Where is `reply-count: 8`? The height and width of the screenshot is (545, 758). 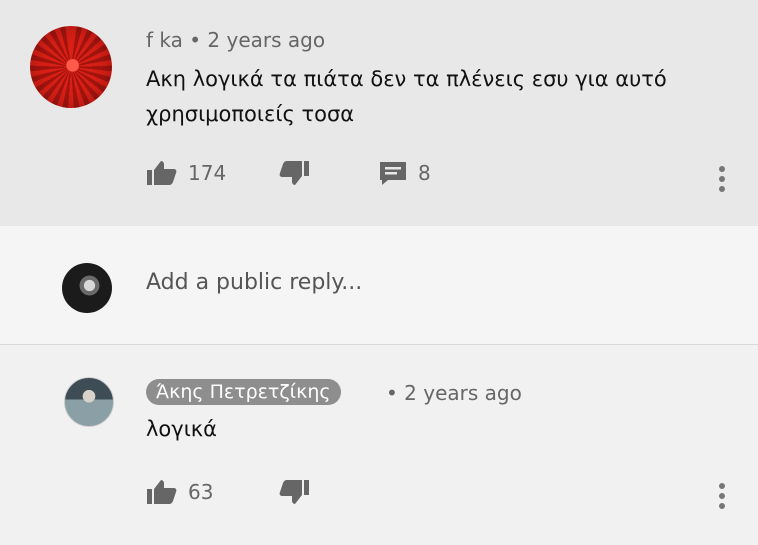 reply-count: 8 is located at coordinates (424, 173).